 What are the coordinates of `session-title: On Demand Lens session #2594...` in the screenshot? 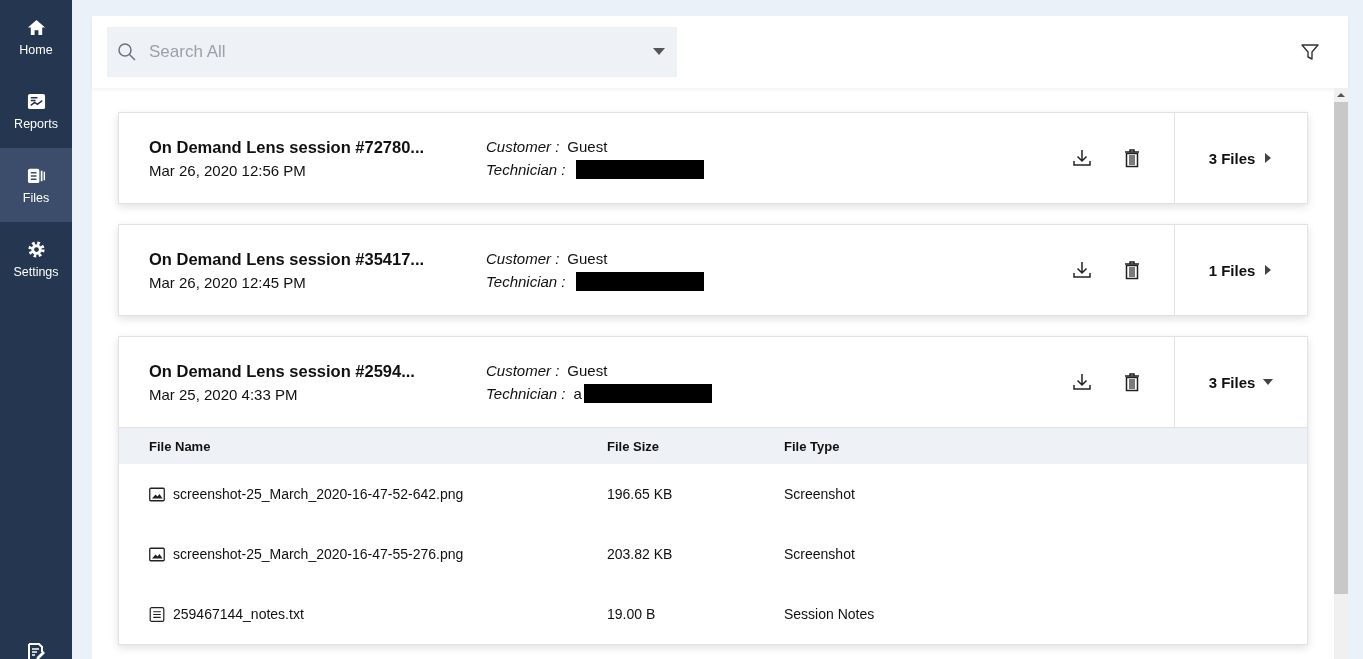 It's located at (317, 371).